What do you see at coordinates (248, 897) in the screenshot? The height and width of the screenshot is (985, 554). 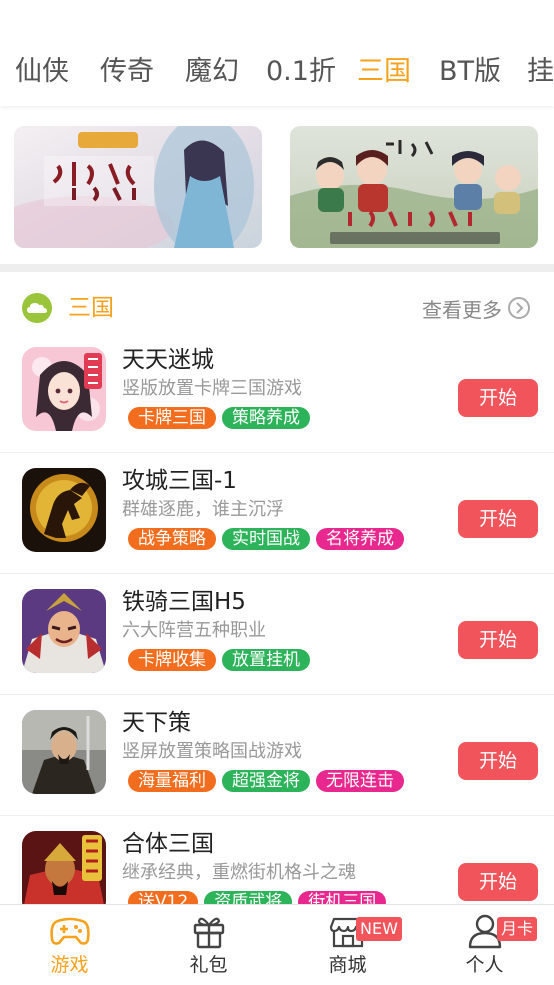 I see `game-tag: 资质武将` at bounding box center [248, 897].